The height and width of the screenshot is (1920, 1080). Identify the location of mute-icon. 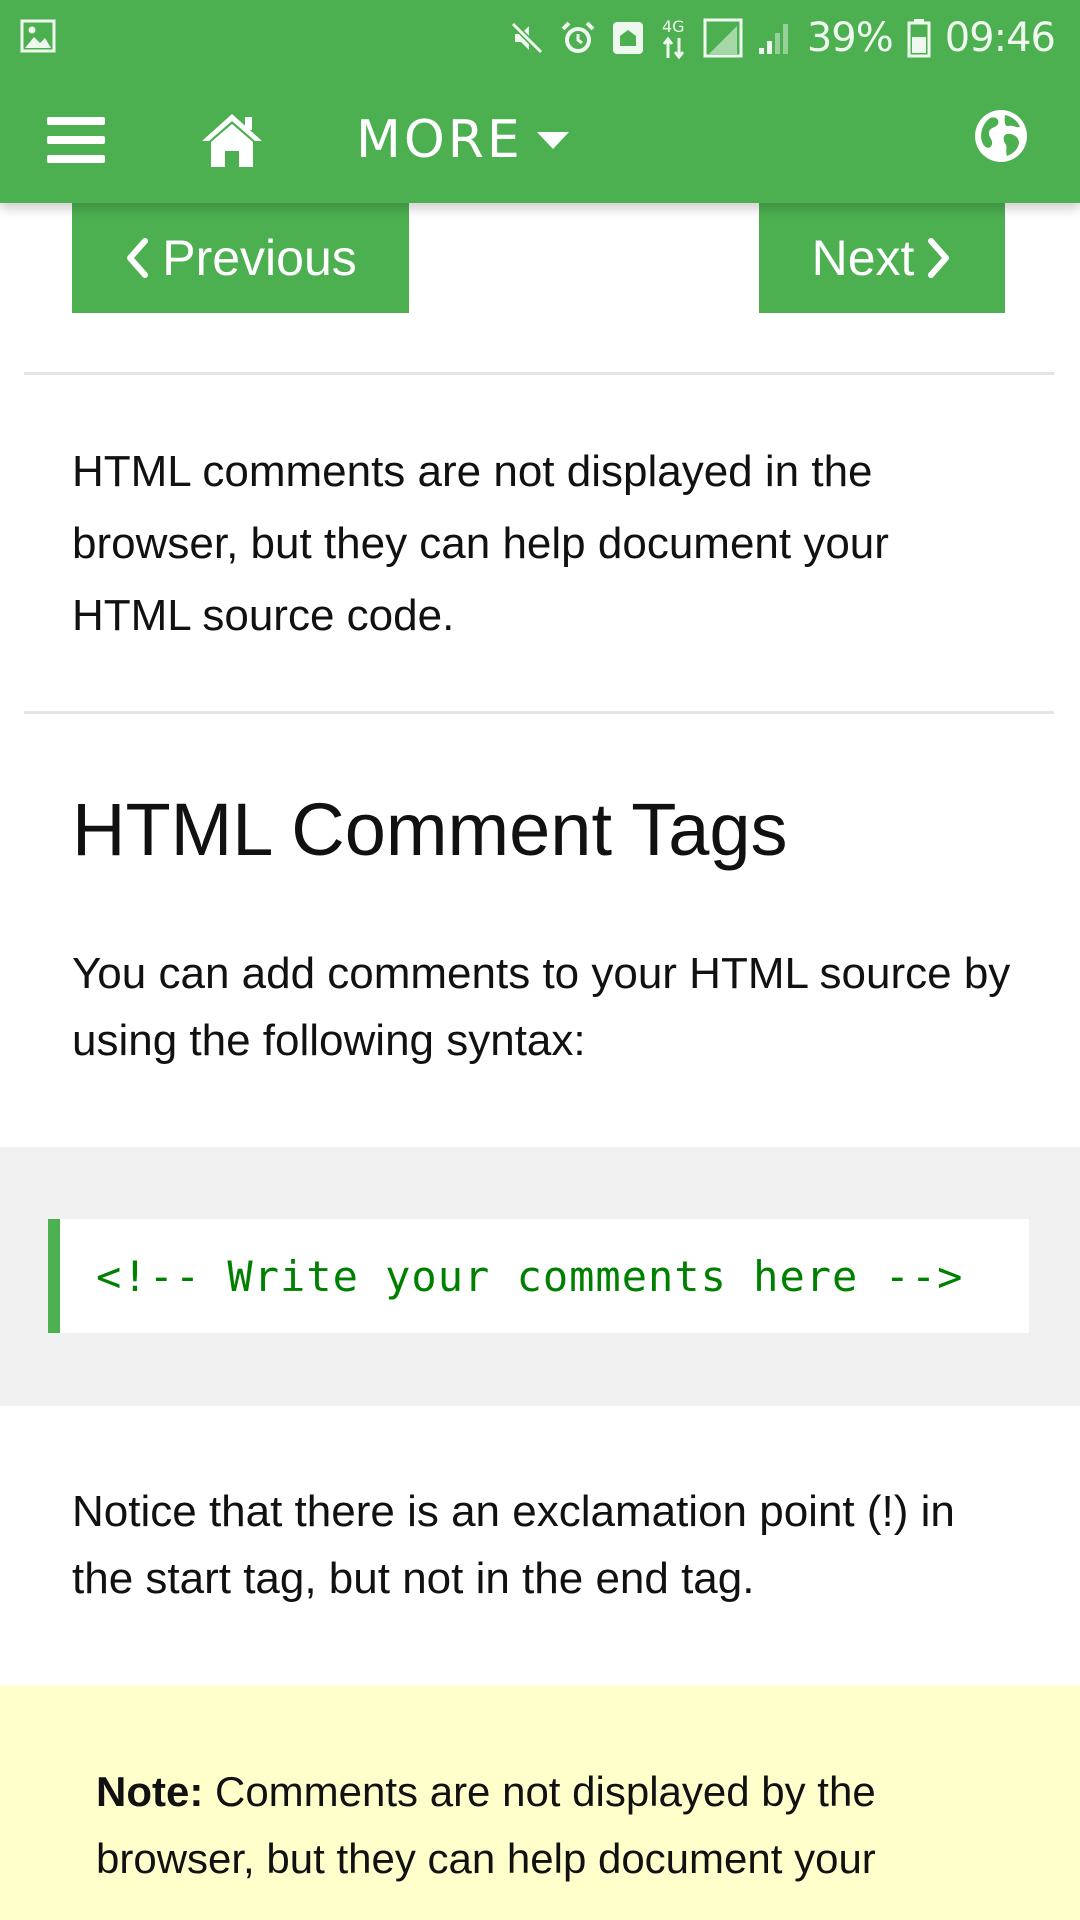
(526, 38).